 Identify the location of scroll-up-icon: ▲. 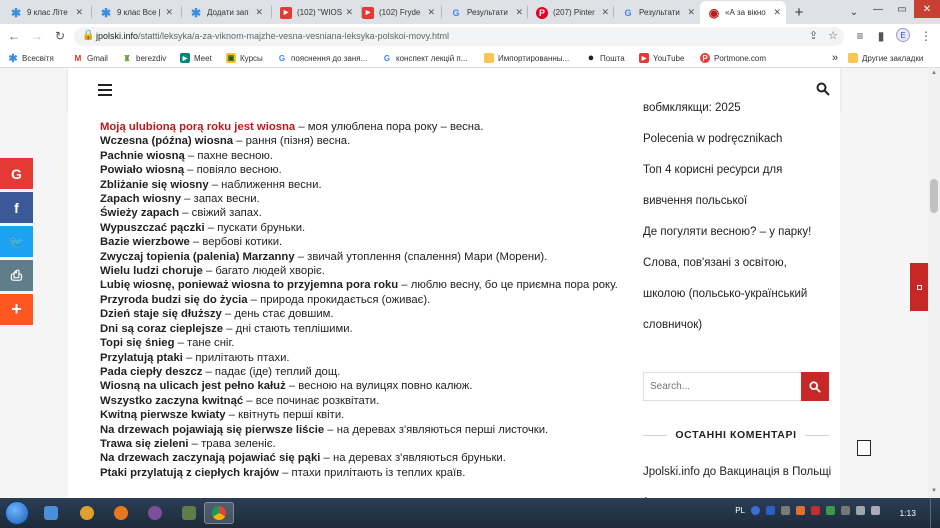
(934, 73).